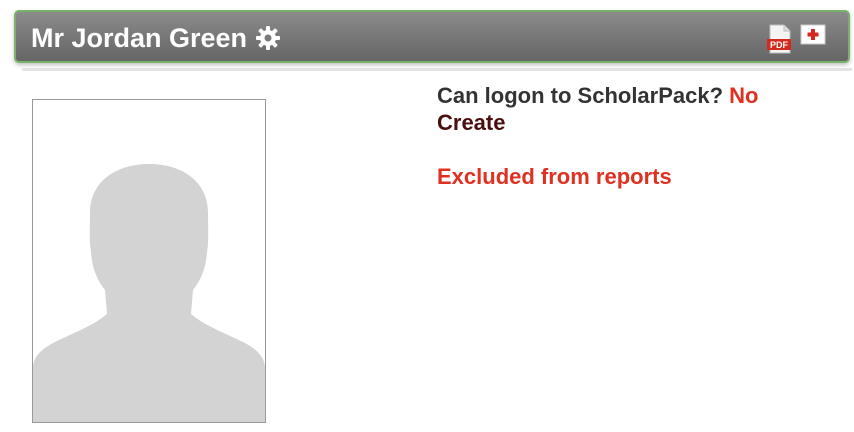 The height and width of the screenshot is (432, 854). I want to click on excluded-from-reports-status: Excluded from reports, so click(554, 176).